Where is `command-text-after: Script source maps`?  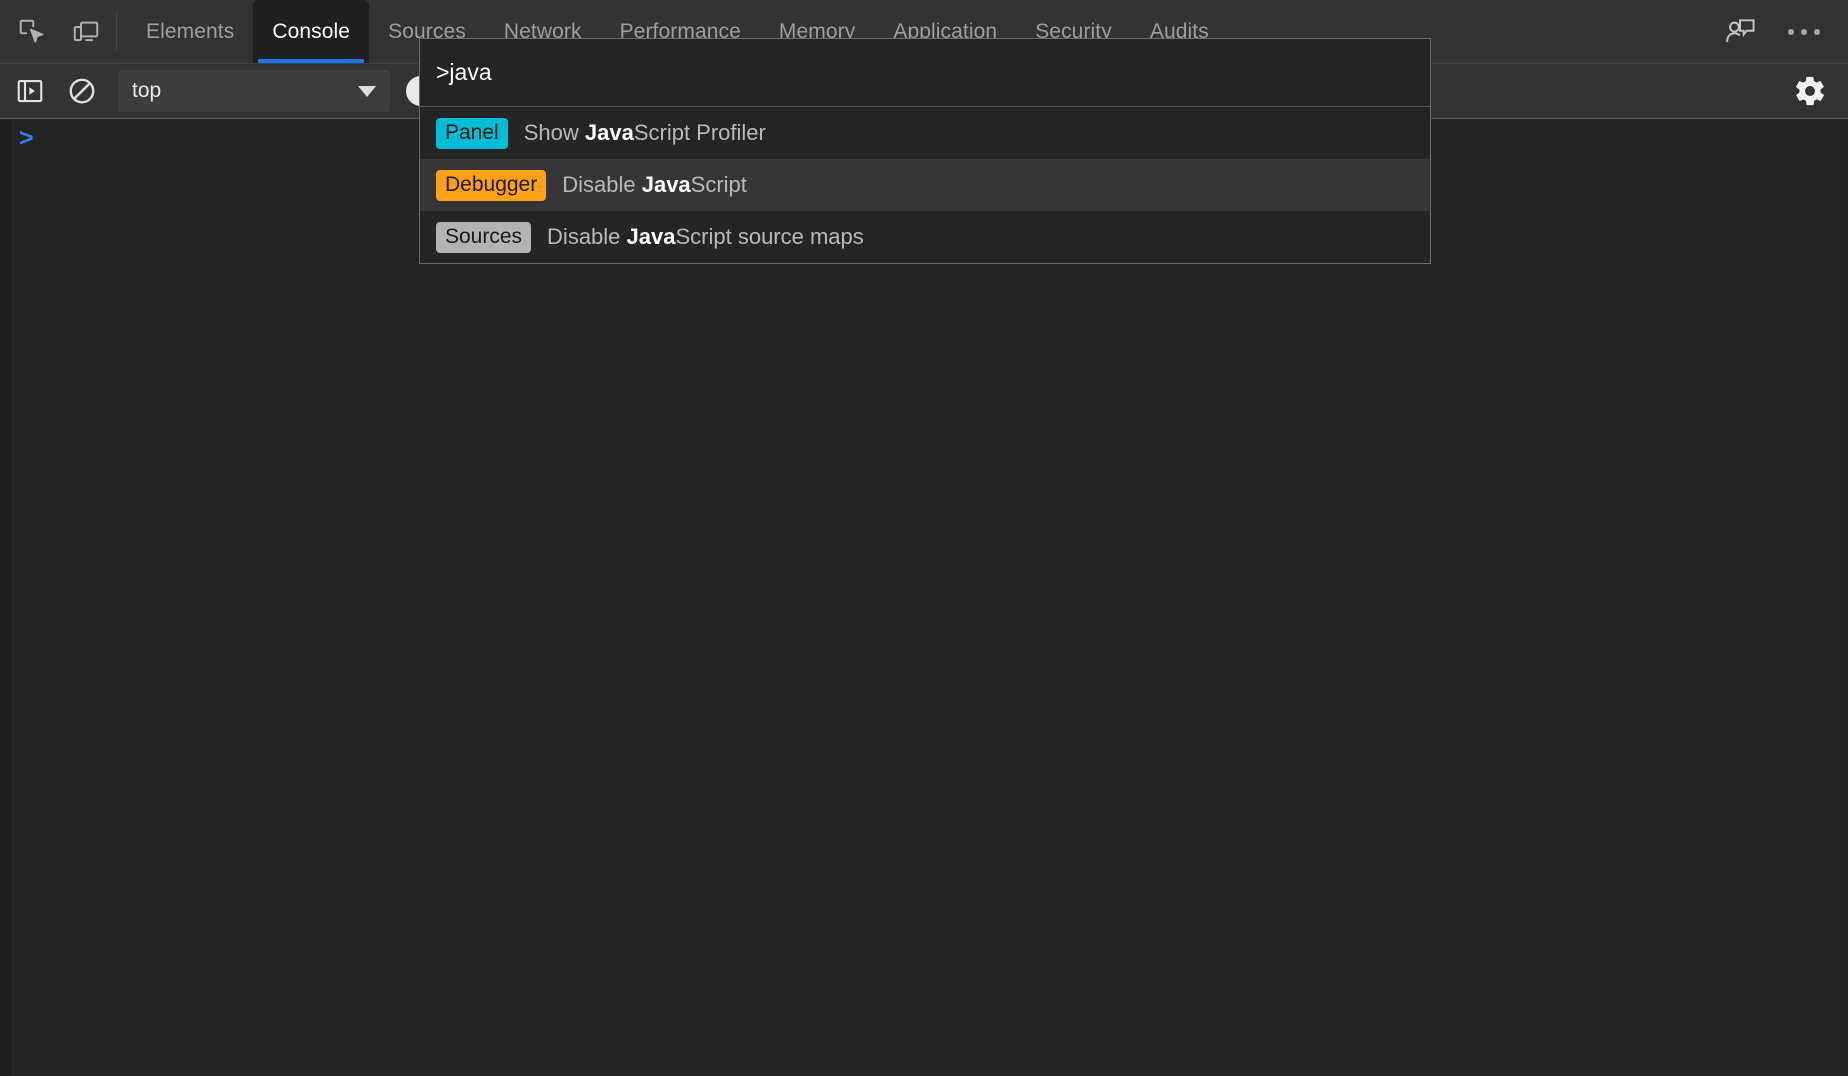
command-text-after: Script source maps is located at coordinates (769, 236).